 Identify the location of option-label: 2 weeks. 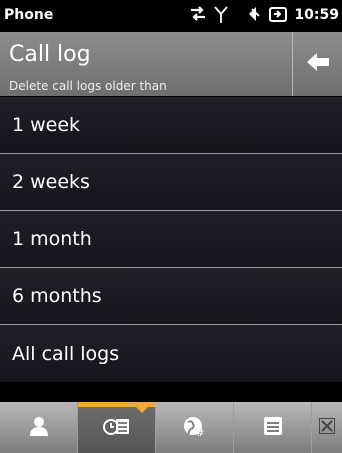
(51, 182).